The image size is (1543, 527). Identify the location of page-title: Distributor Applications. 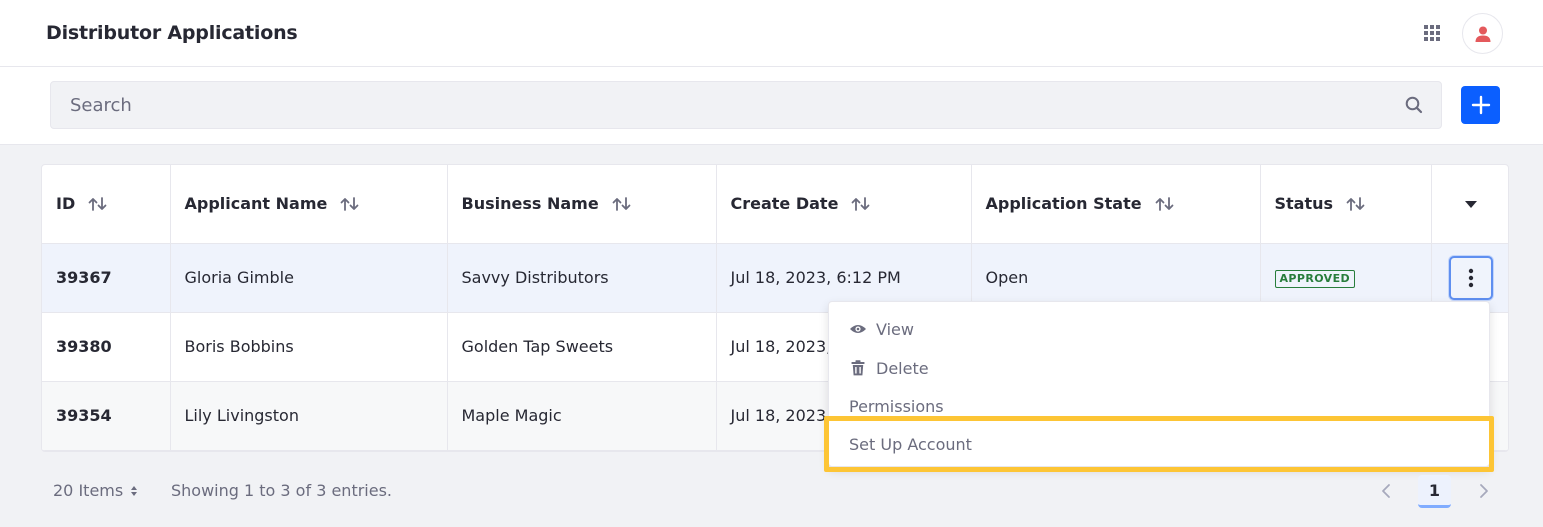
(172, 33).